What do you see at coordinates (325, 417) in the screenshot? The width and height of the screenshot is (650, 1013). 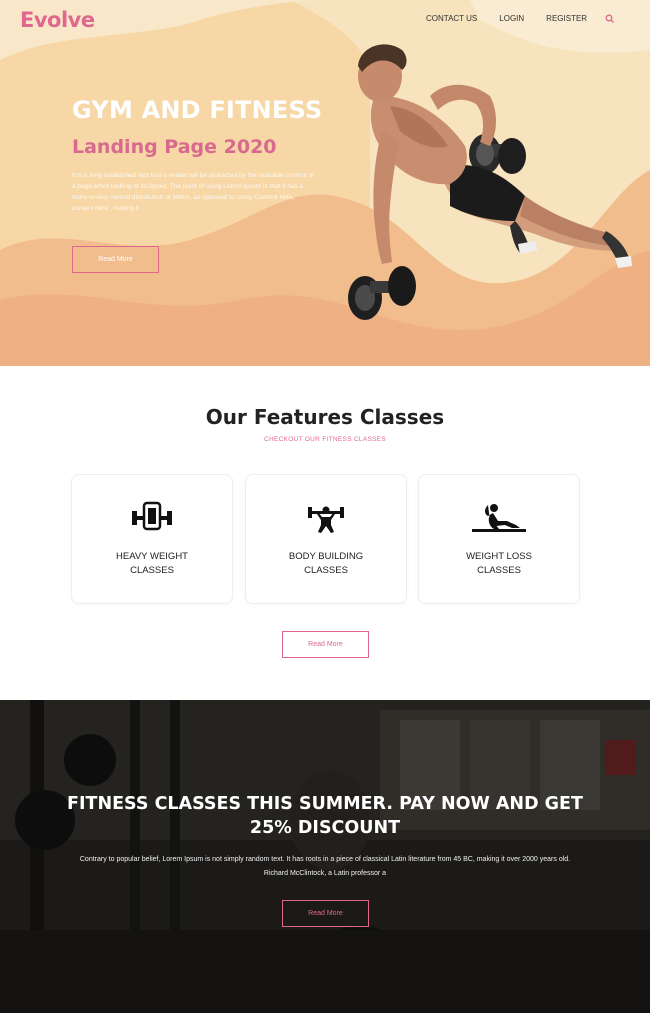 I see `features-title: Our Features Classes` at bounding box center [325, 417].